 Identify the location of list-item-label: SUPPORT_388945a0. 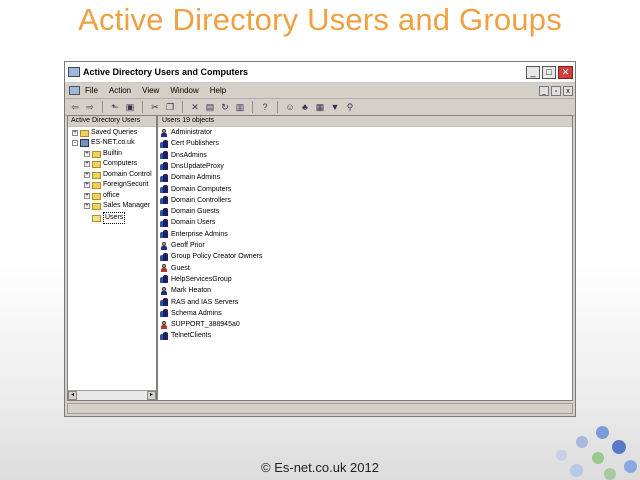
(205, 325).